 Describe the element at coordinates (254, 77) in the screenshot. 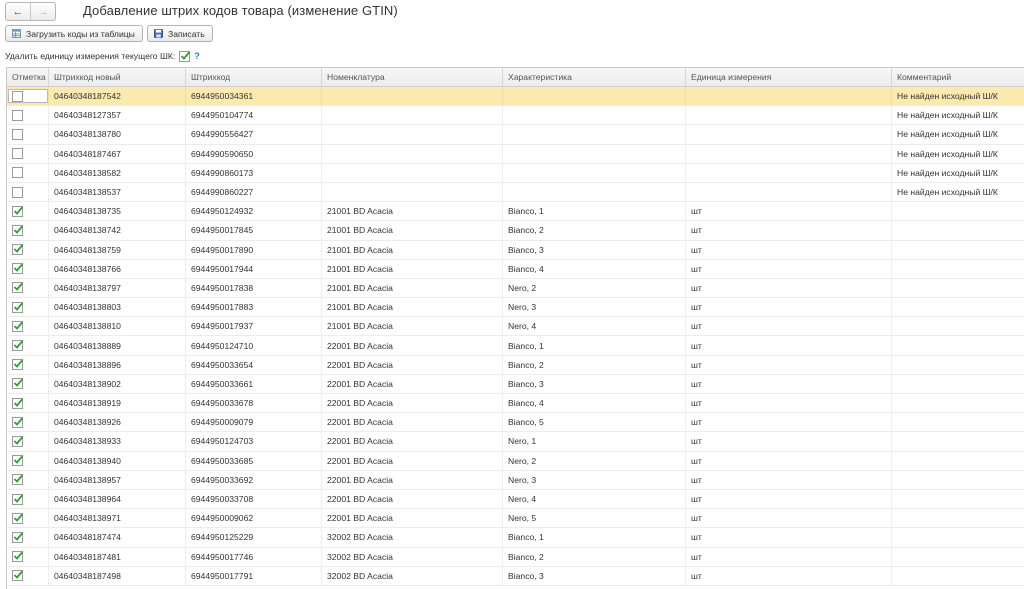

I see `header-col-barcode: Штрихкод` at that location.